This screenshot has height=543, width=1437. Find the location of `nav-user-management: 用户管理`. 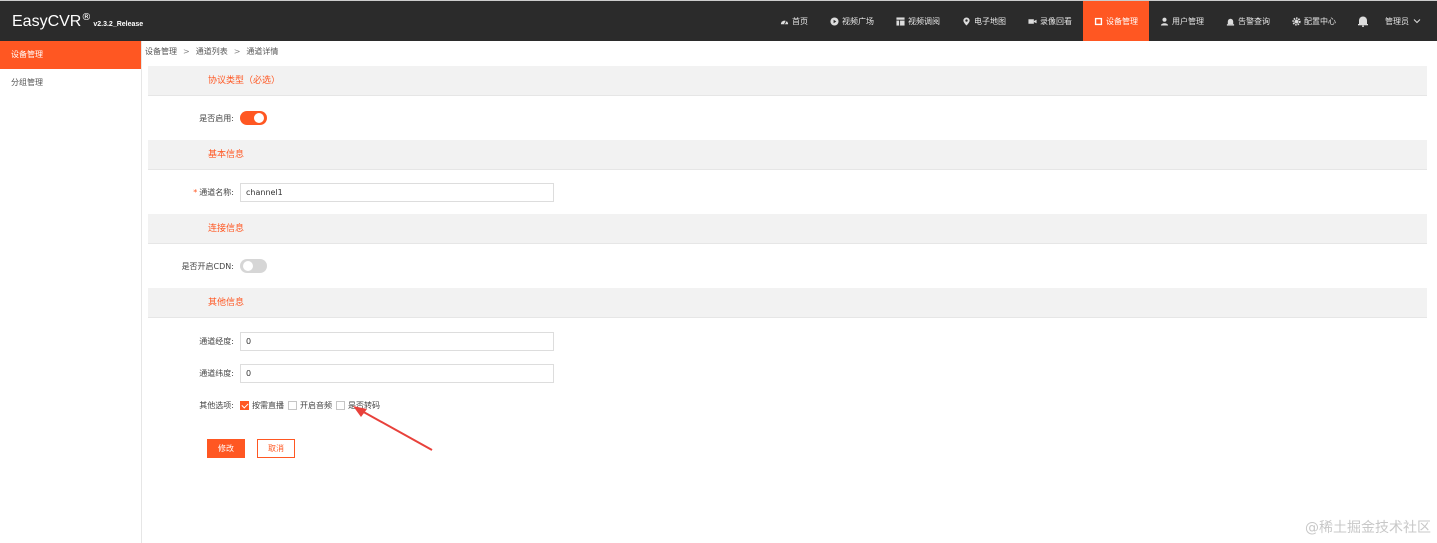

nav-user-management: 用户管理 is located at coordinates (1182, 21).